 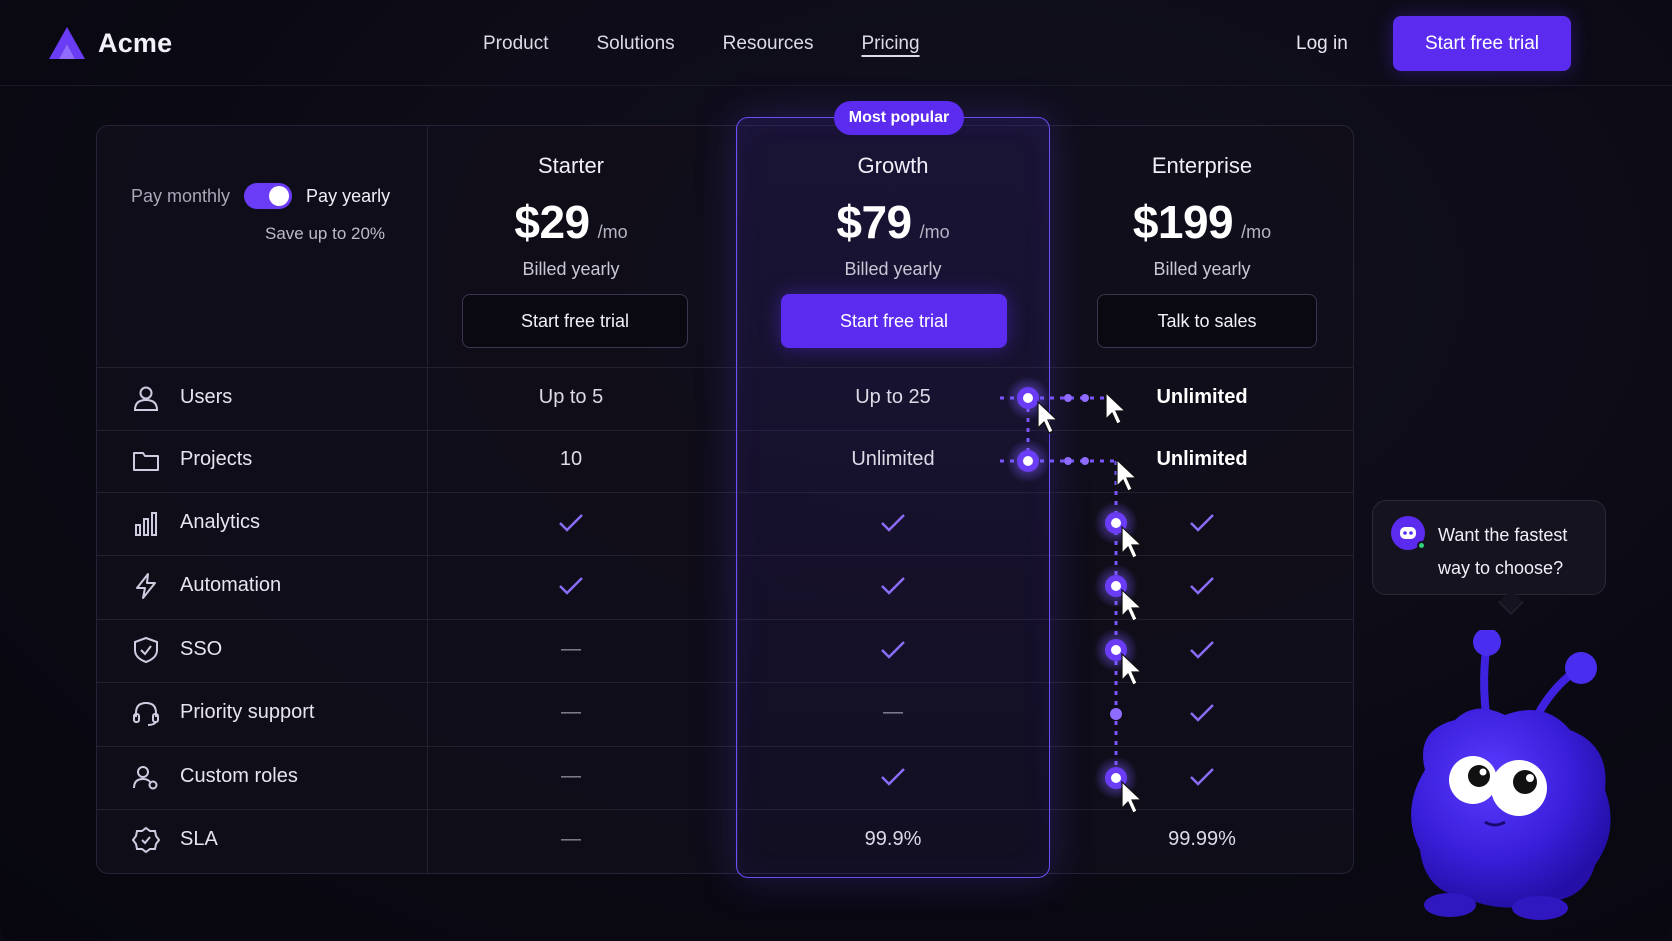 I want to click on login-link: Log in, so click(x=1322, y=44).